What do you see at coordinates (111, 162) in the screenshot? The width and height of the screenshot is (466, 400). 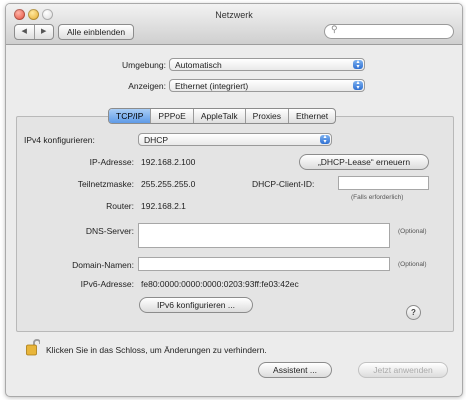 I see `ip-address-label: IP-Adresse:` at bounding box center [111, 162].